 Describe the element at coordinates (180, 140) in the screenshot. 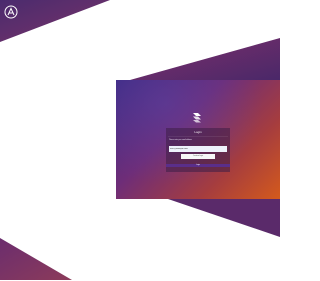

I see `email-hint: Please enter your email address` at that location.